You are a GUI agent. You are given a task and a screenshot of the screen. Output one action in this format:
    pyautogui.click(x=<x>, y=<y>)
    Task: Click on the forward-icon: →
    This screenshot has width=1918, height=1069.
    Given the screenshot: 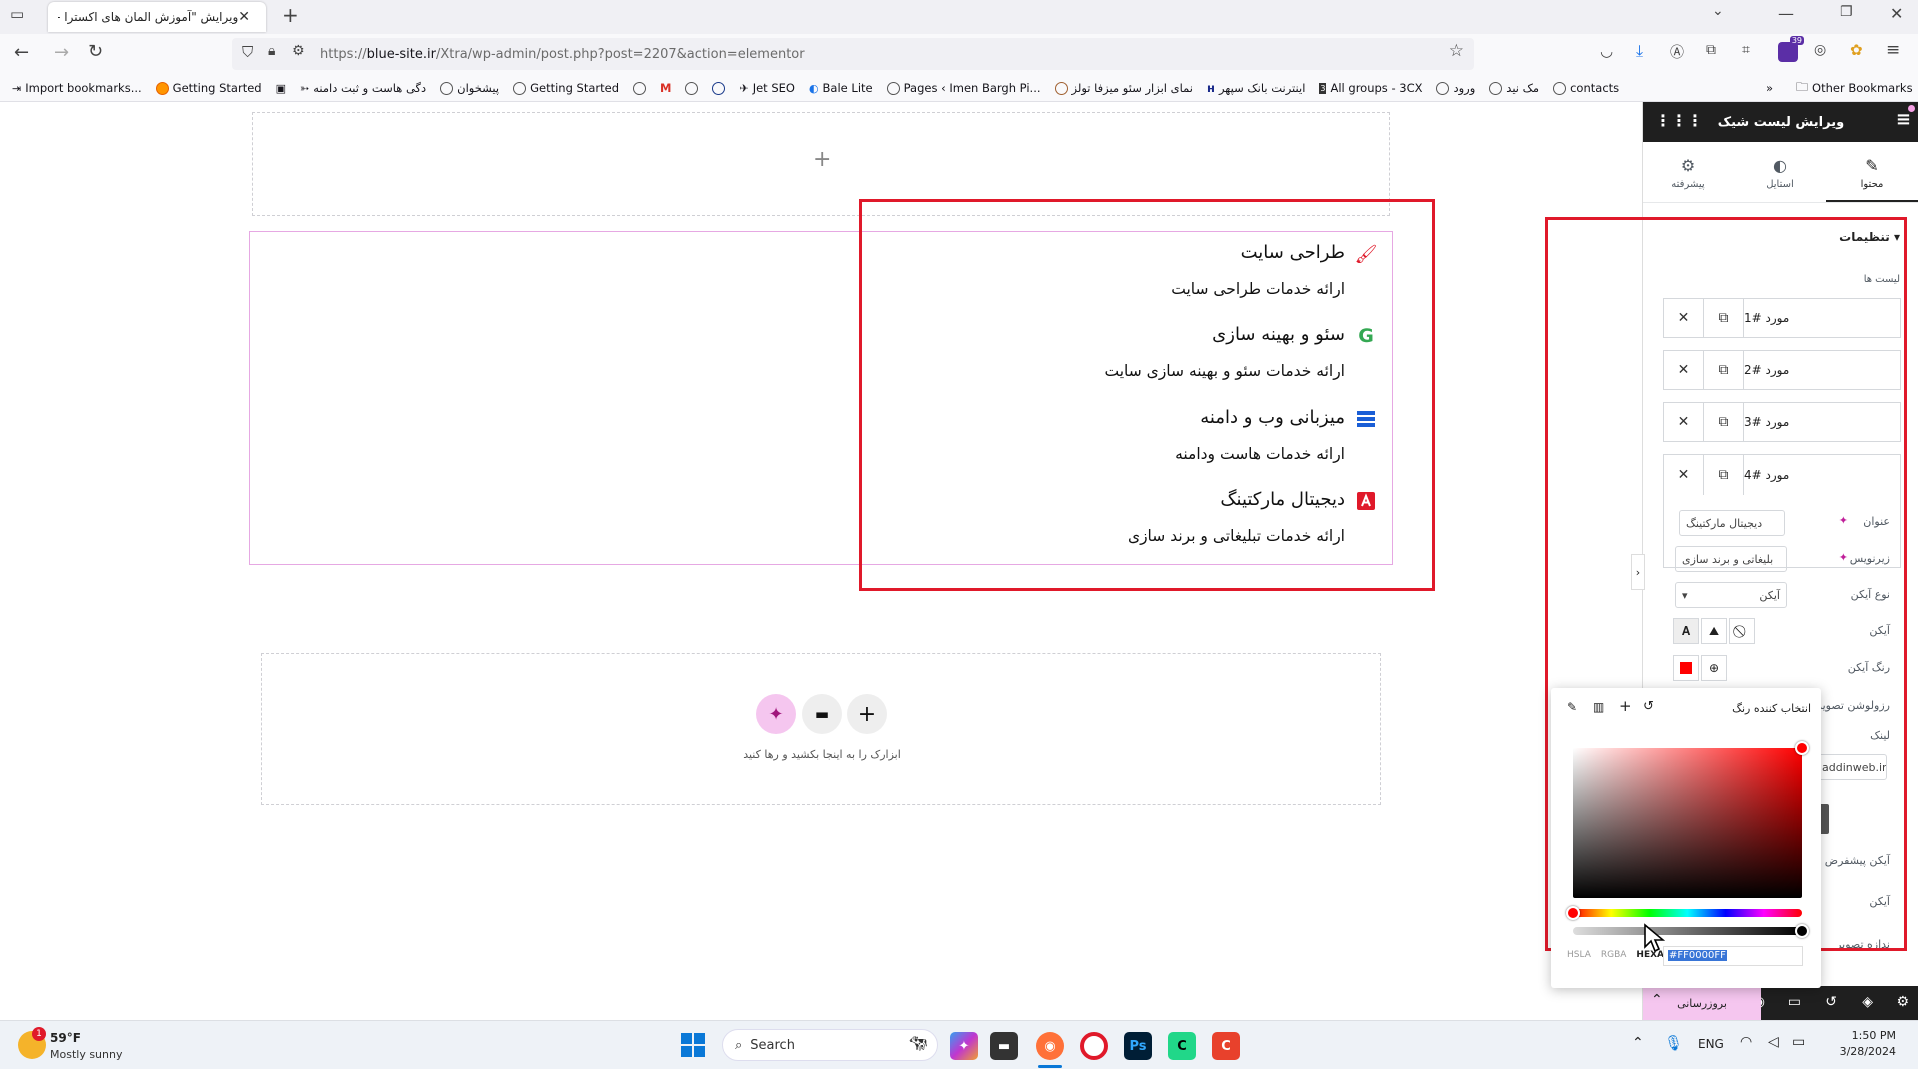 What is the action you would take?
    pyautogui.click(x=61, y=52)
    